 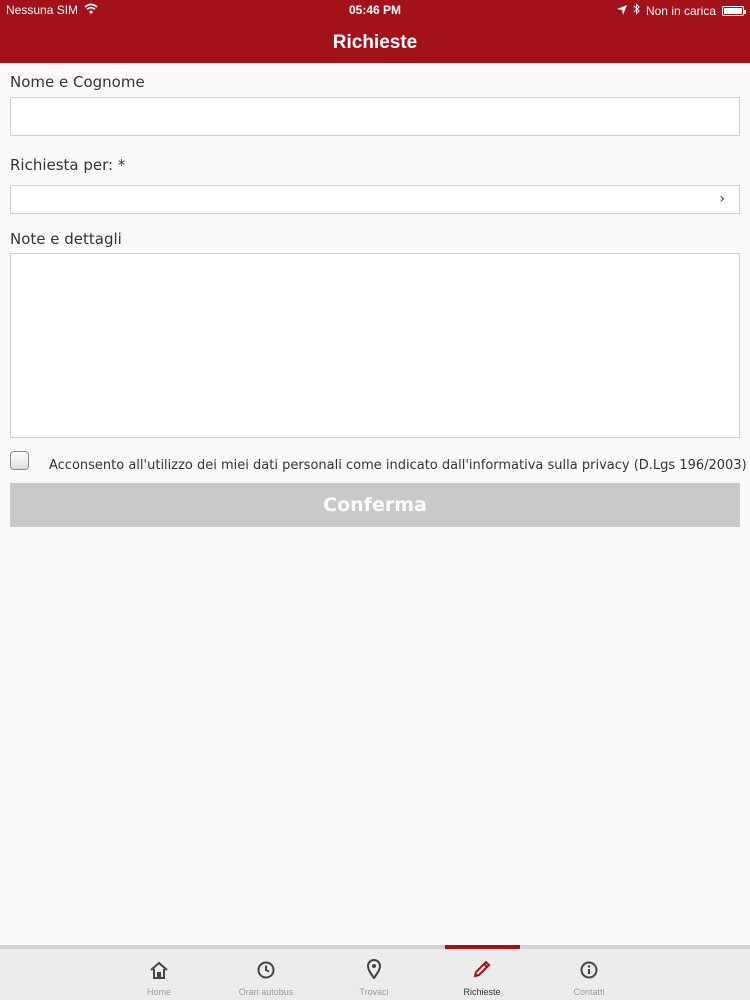 I want to click on name-field-wrapper, so click(x=375, y=116).